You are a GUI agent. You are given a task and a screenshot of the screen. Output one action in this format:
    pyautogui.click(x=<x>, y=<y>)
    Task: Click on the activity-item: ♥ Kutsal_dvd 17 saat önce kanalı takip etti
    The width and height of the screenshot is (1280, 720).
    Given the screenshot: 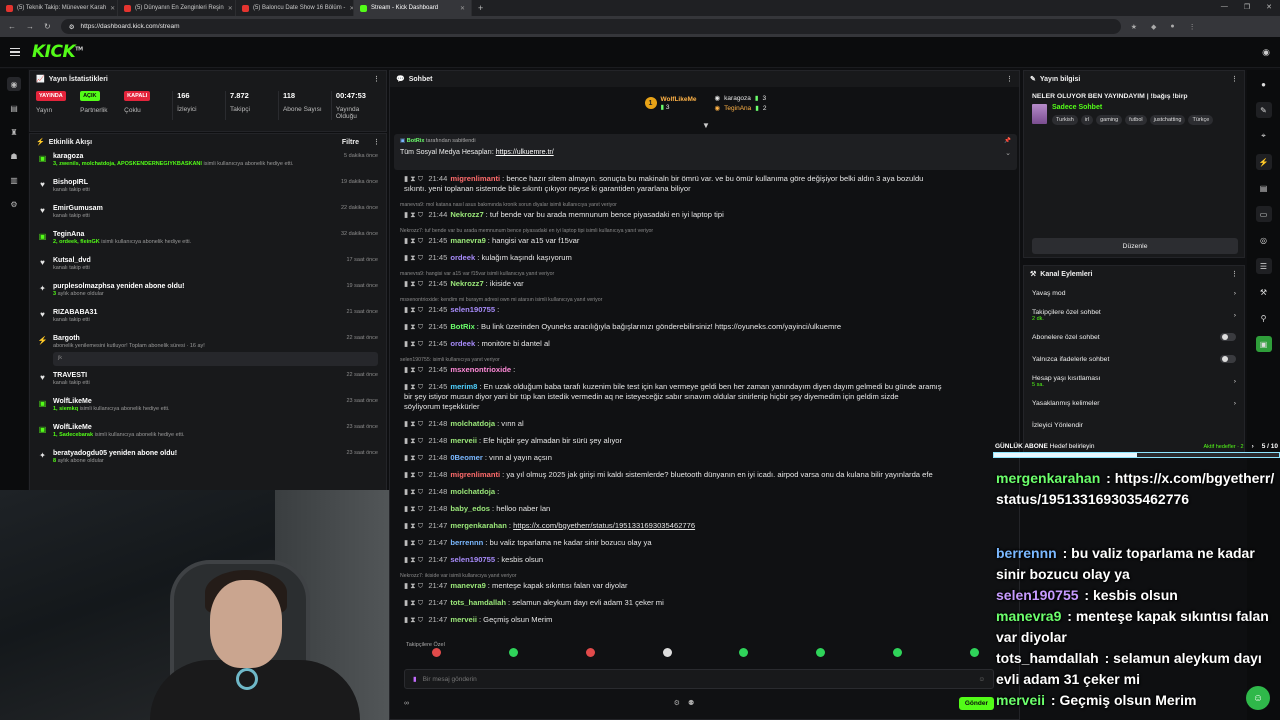 What is the action you would take?
    pyautogui.click(x=208, y=267)
    